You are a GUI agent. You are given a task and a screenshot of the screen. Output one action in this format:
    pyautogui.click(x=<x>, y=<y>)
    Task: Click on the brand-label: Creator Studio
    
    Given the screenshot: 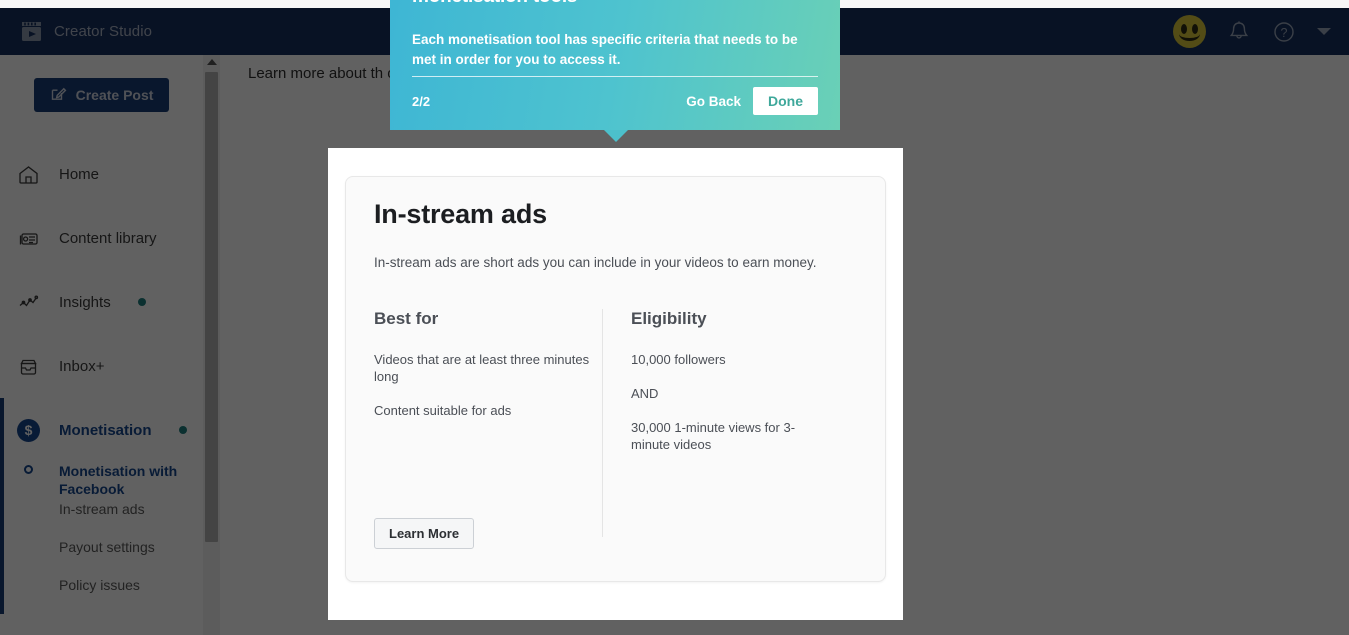 What is the action you would take?
    pyautogui.click(x=103, y=31)
    